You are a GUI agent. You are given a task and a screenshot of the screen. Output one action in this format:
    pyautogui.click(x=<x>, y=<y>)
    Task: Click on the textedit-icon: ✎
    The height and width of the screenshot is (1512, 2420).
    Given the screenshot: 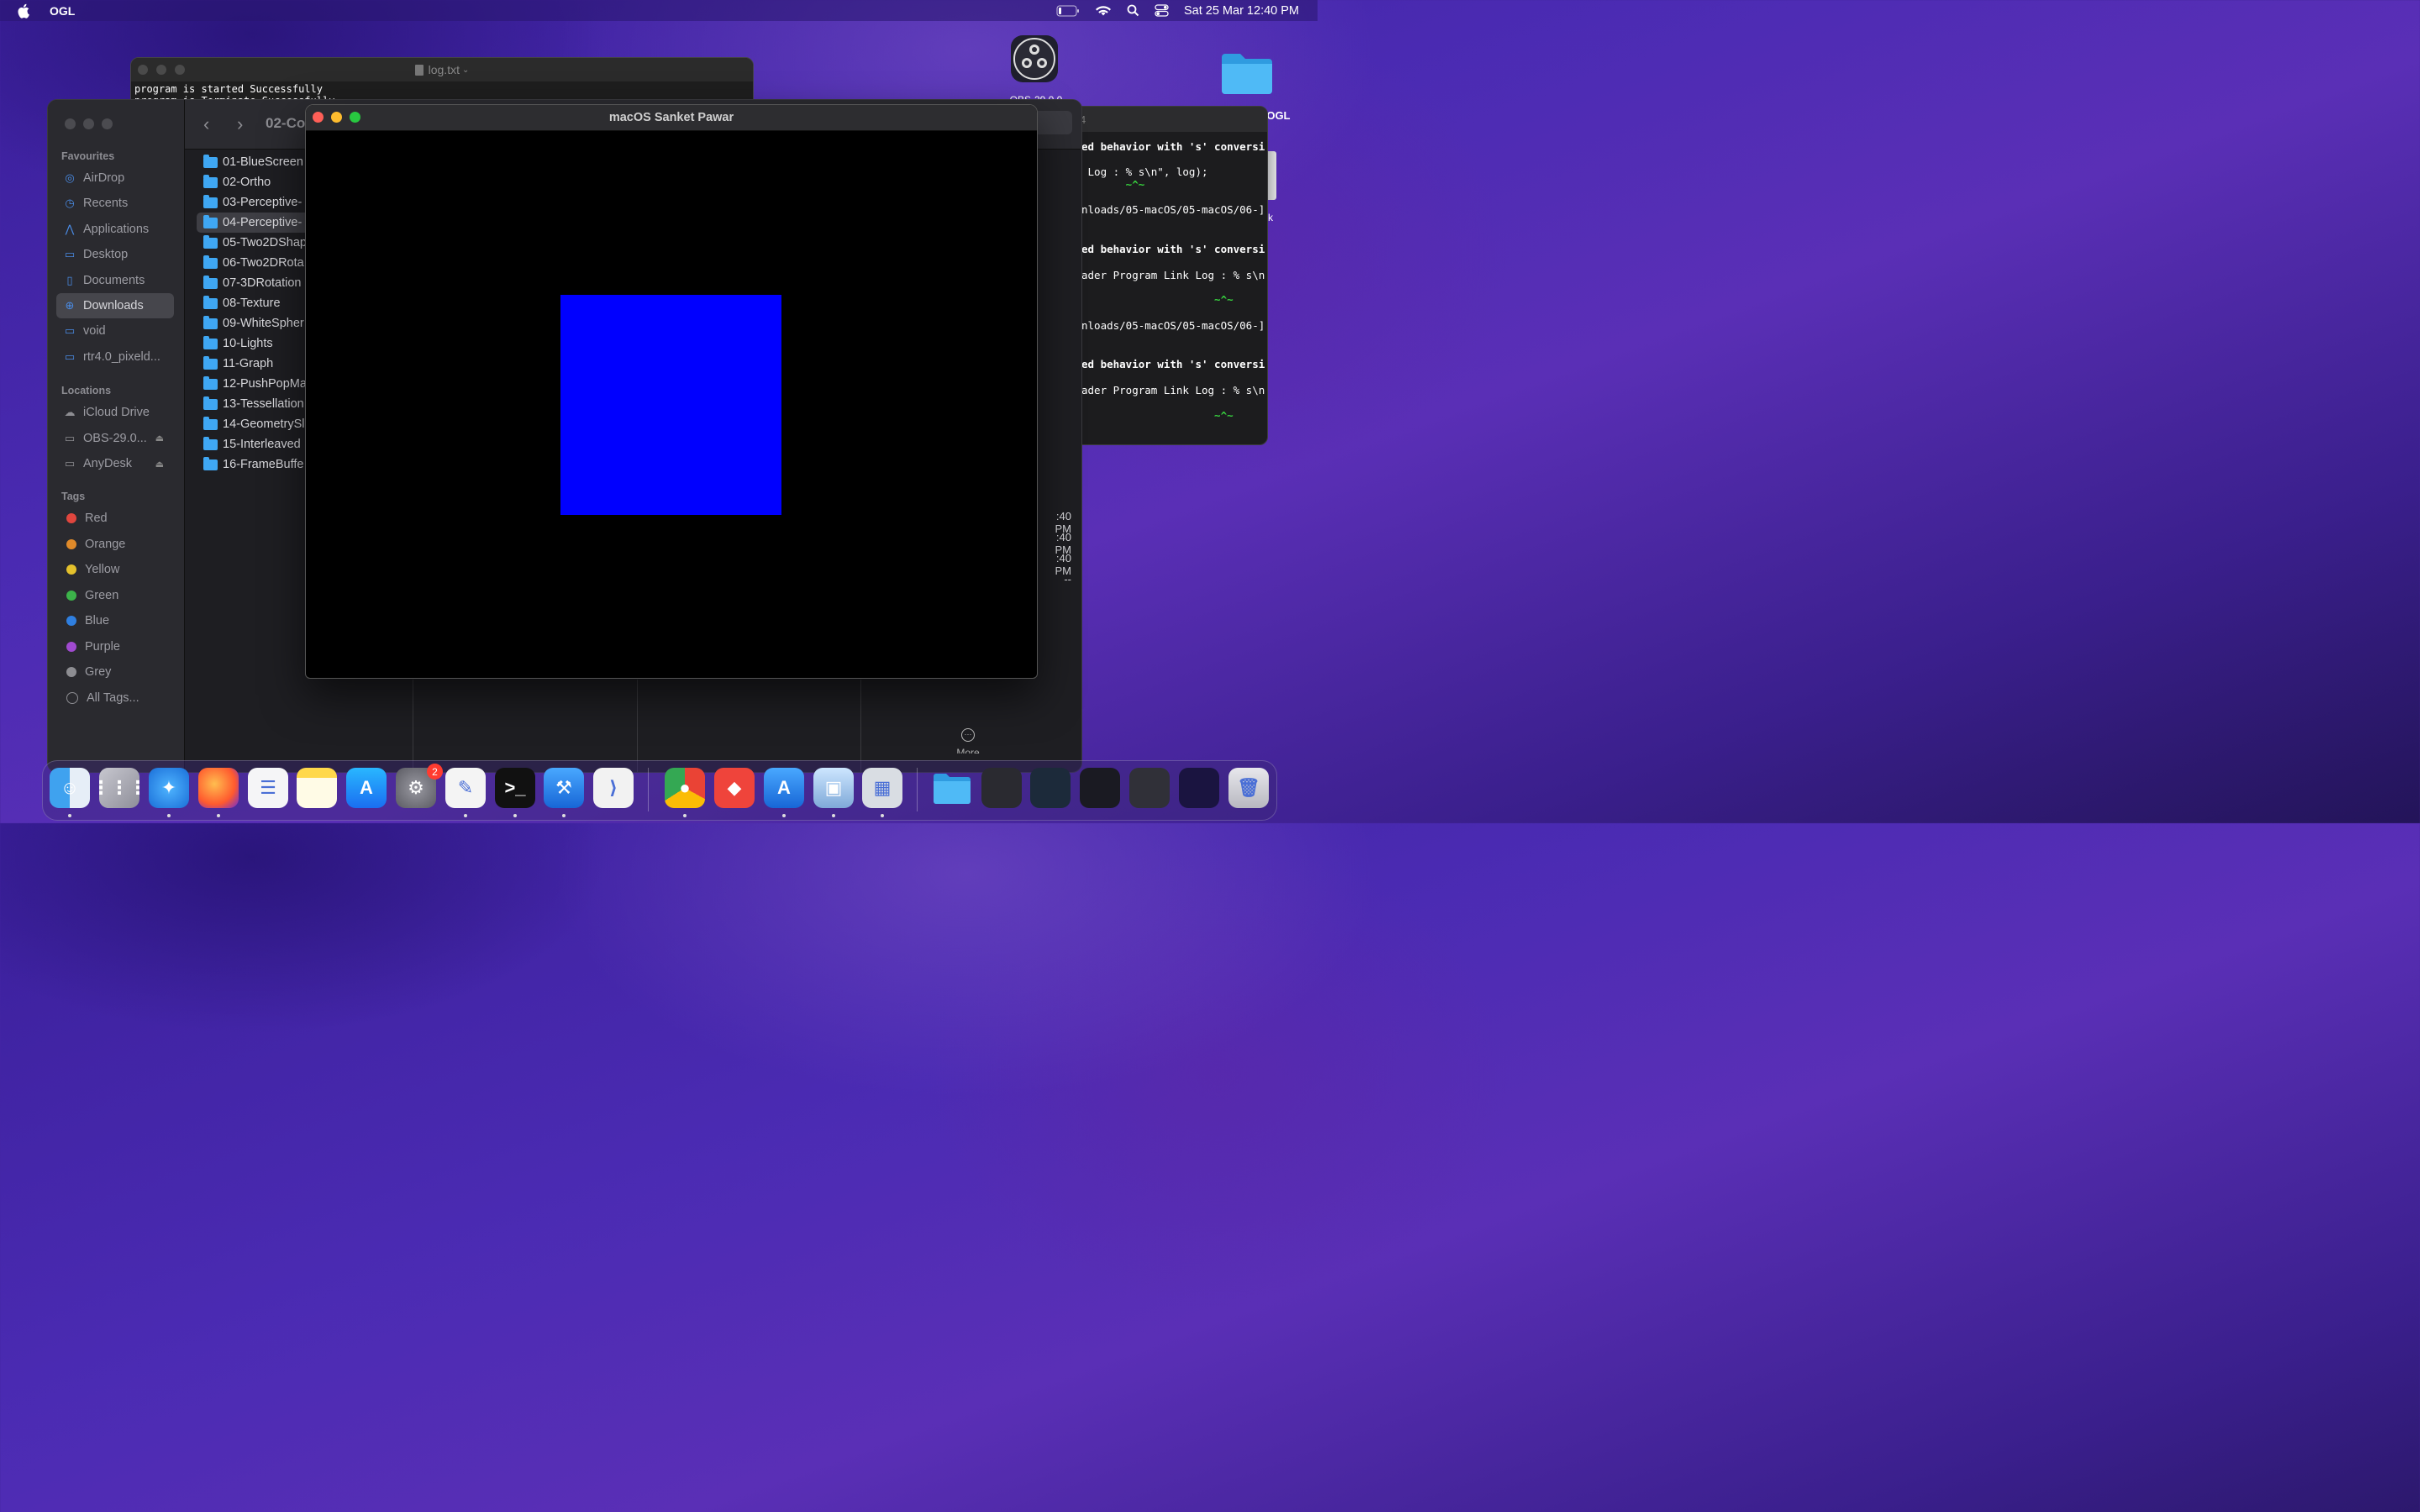 What is the action you would take?
    pyautogui.click(x=465, y=788)
    